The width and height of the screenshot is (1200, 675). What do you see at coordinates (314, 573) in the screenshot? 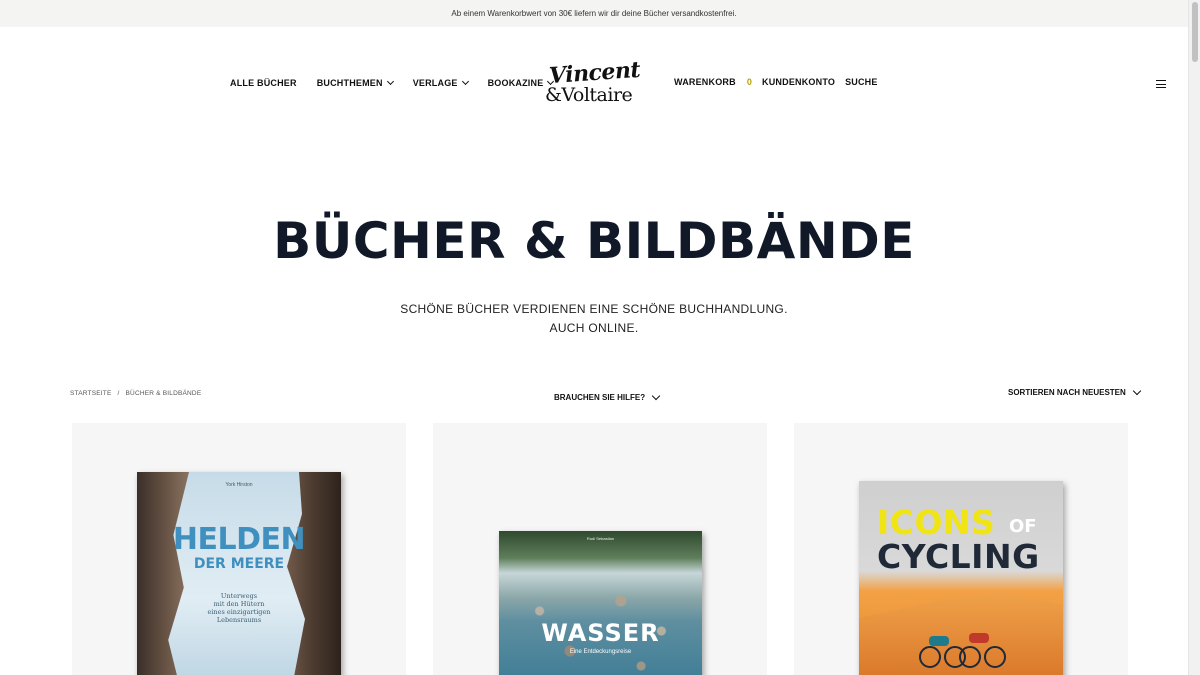
I see `cover-rock-right` at bounding box center [314, 573].